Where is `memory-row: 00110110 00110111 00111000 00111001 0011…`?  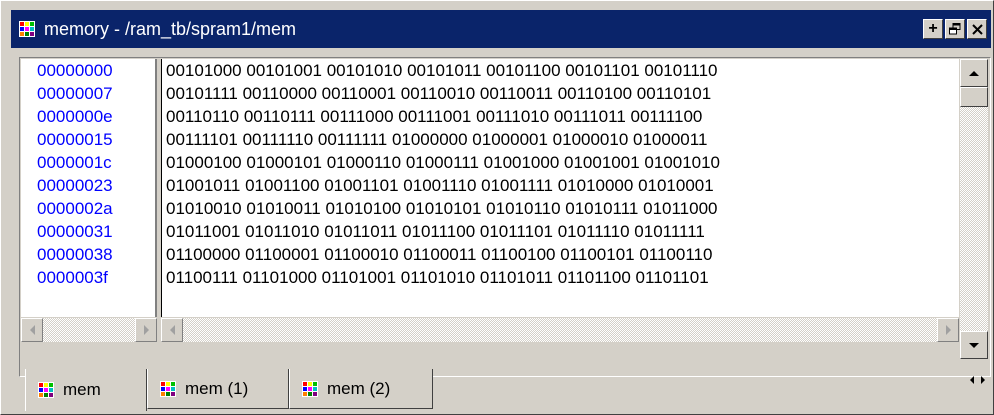
memory-row: 00110110 00110111 00111000 00111001 0011… is located at coordinates (560, 116).